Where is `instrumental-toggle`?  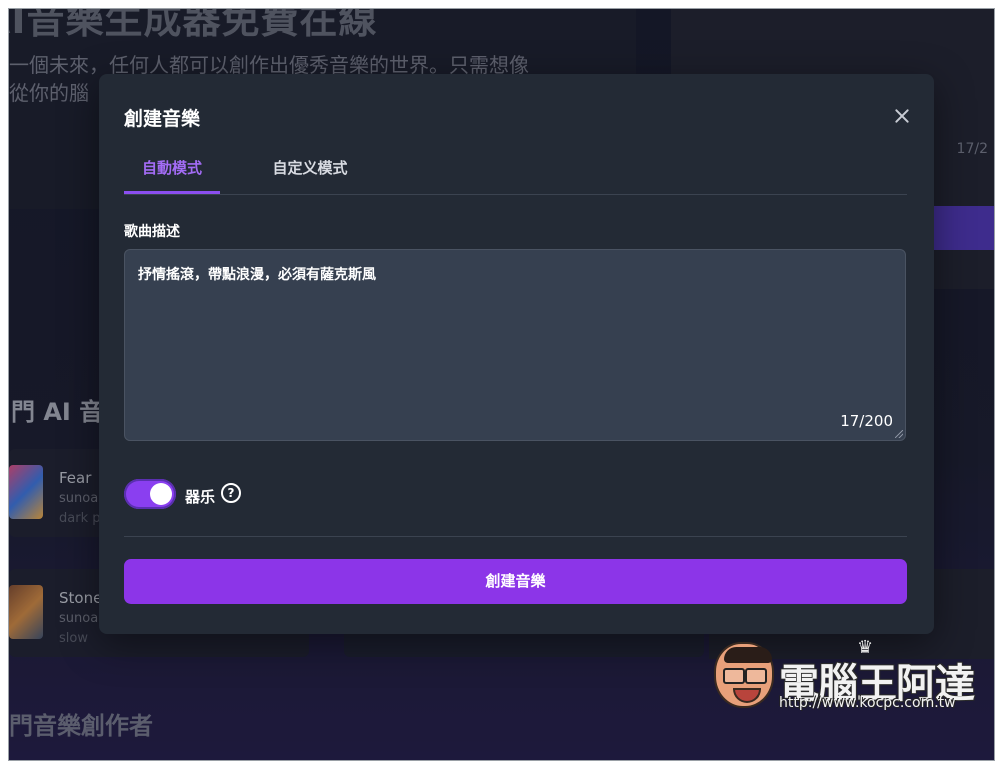 instrumental-toggle is located at coordinates (150, 494).